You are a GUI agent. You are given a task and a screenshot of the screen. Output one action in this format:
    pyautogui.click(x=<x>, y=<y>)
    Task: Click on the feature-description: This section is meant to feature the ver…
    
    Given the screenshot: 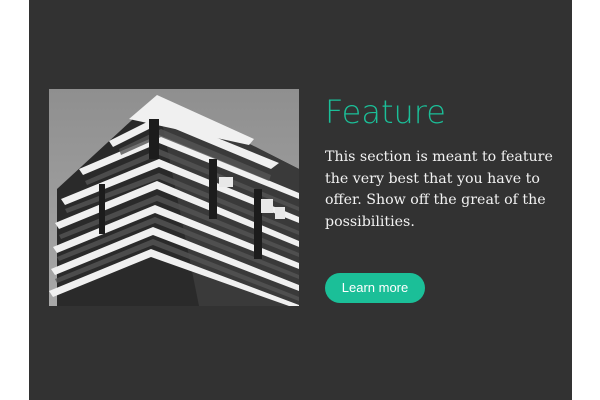 What is the action you would take?
    pyautogui.click(x=439, y=189)
    